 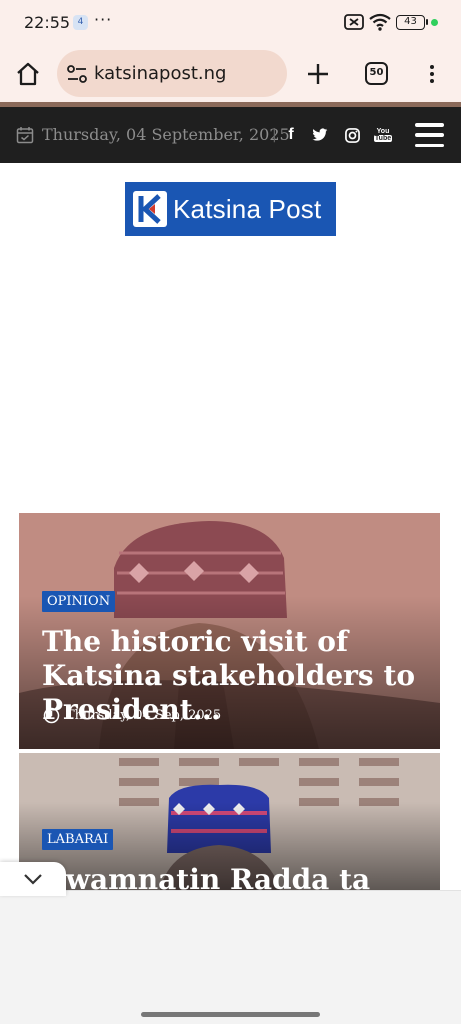 I want to click on category-badge: OPINION, so click(x=79, y=601).